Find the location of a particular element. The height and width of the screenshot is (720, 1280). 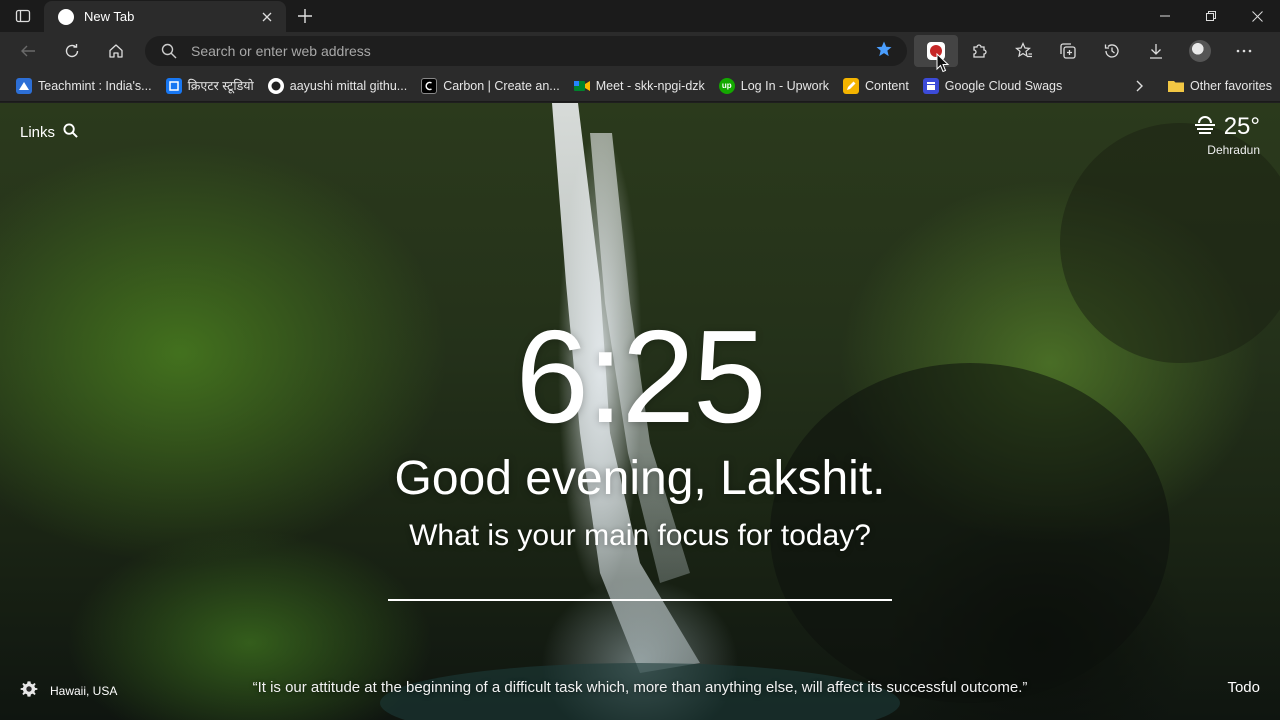

restore-icon is located at coordinates (1211, 16).